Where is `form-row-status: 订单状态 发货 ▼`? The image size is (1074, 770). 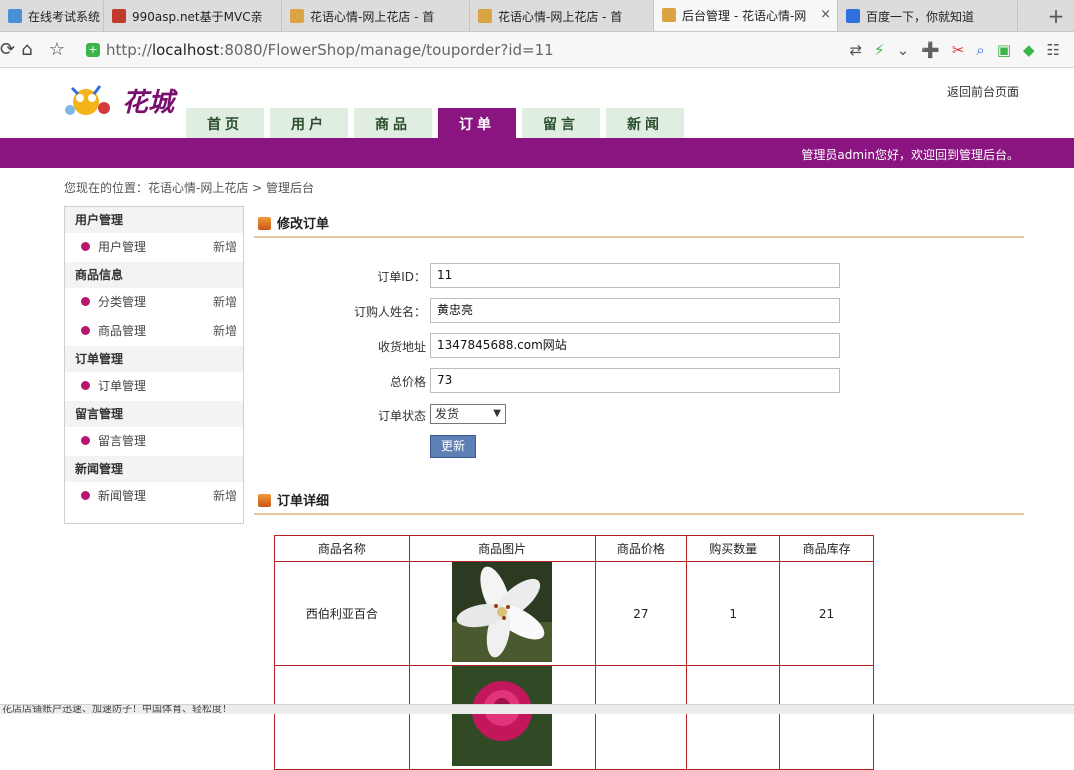
form-row-status: 订单状态 发货 ▼ is located at coordinates (570, 417).